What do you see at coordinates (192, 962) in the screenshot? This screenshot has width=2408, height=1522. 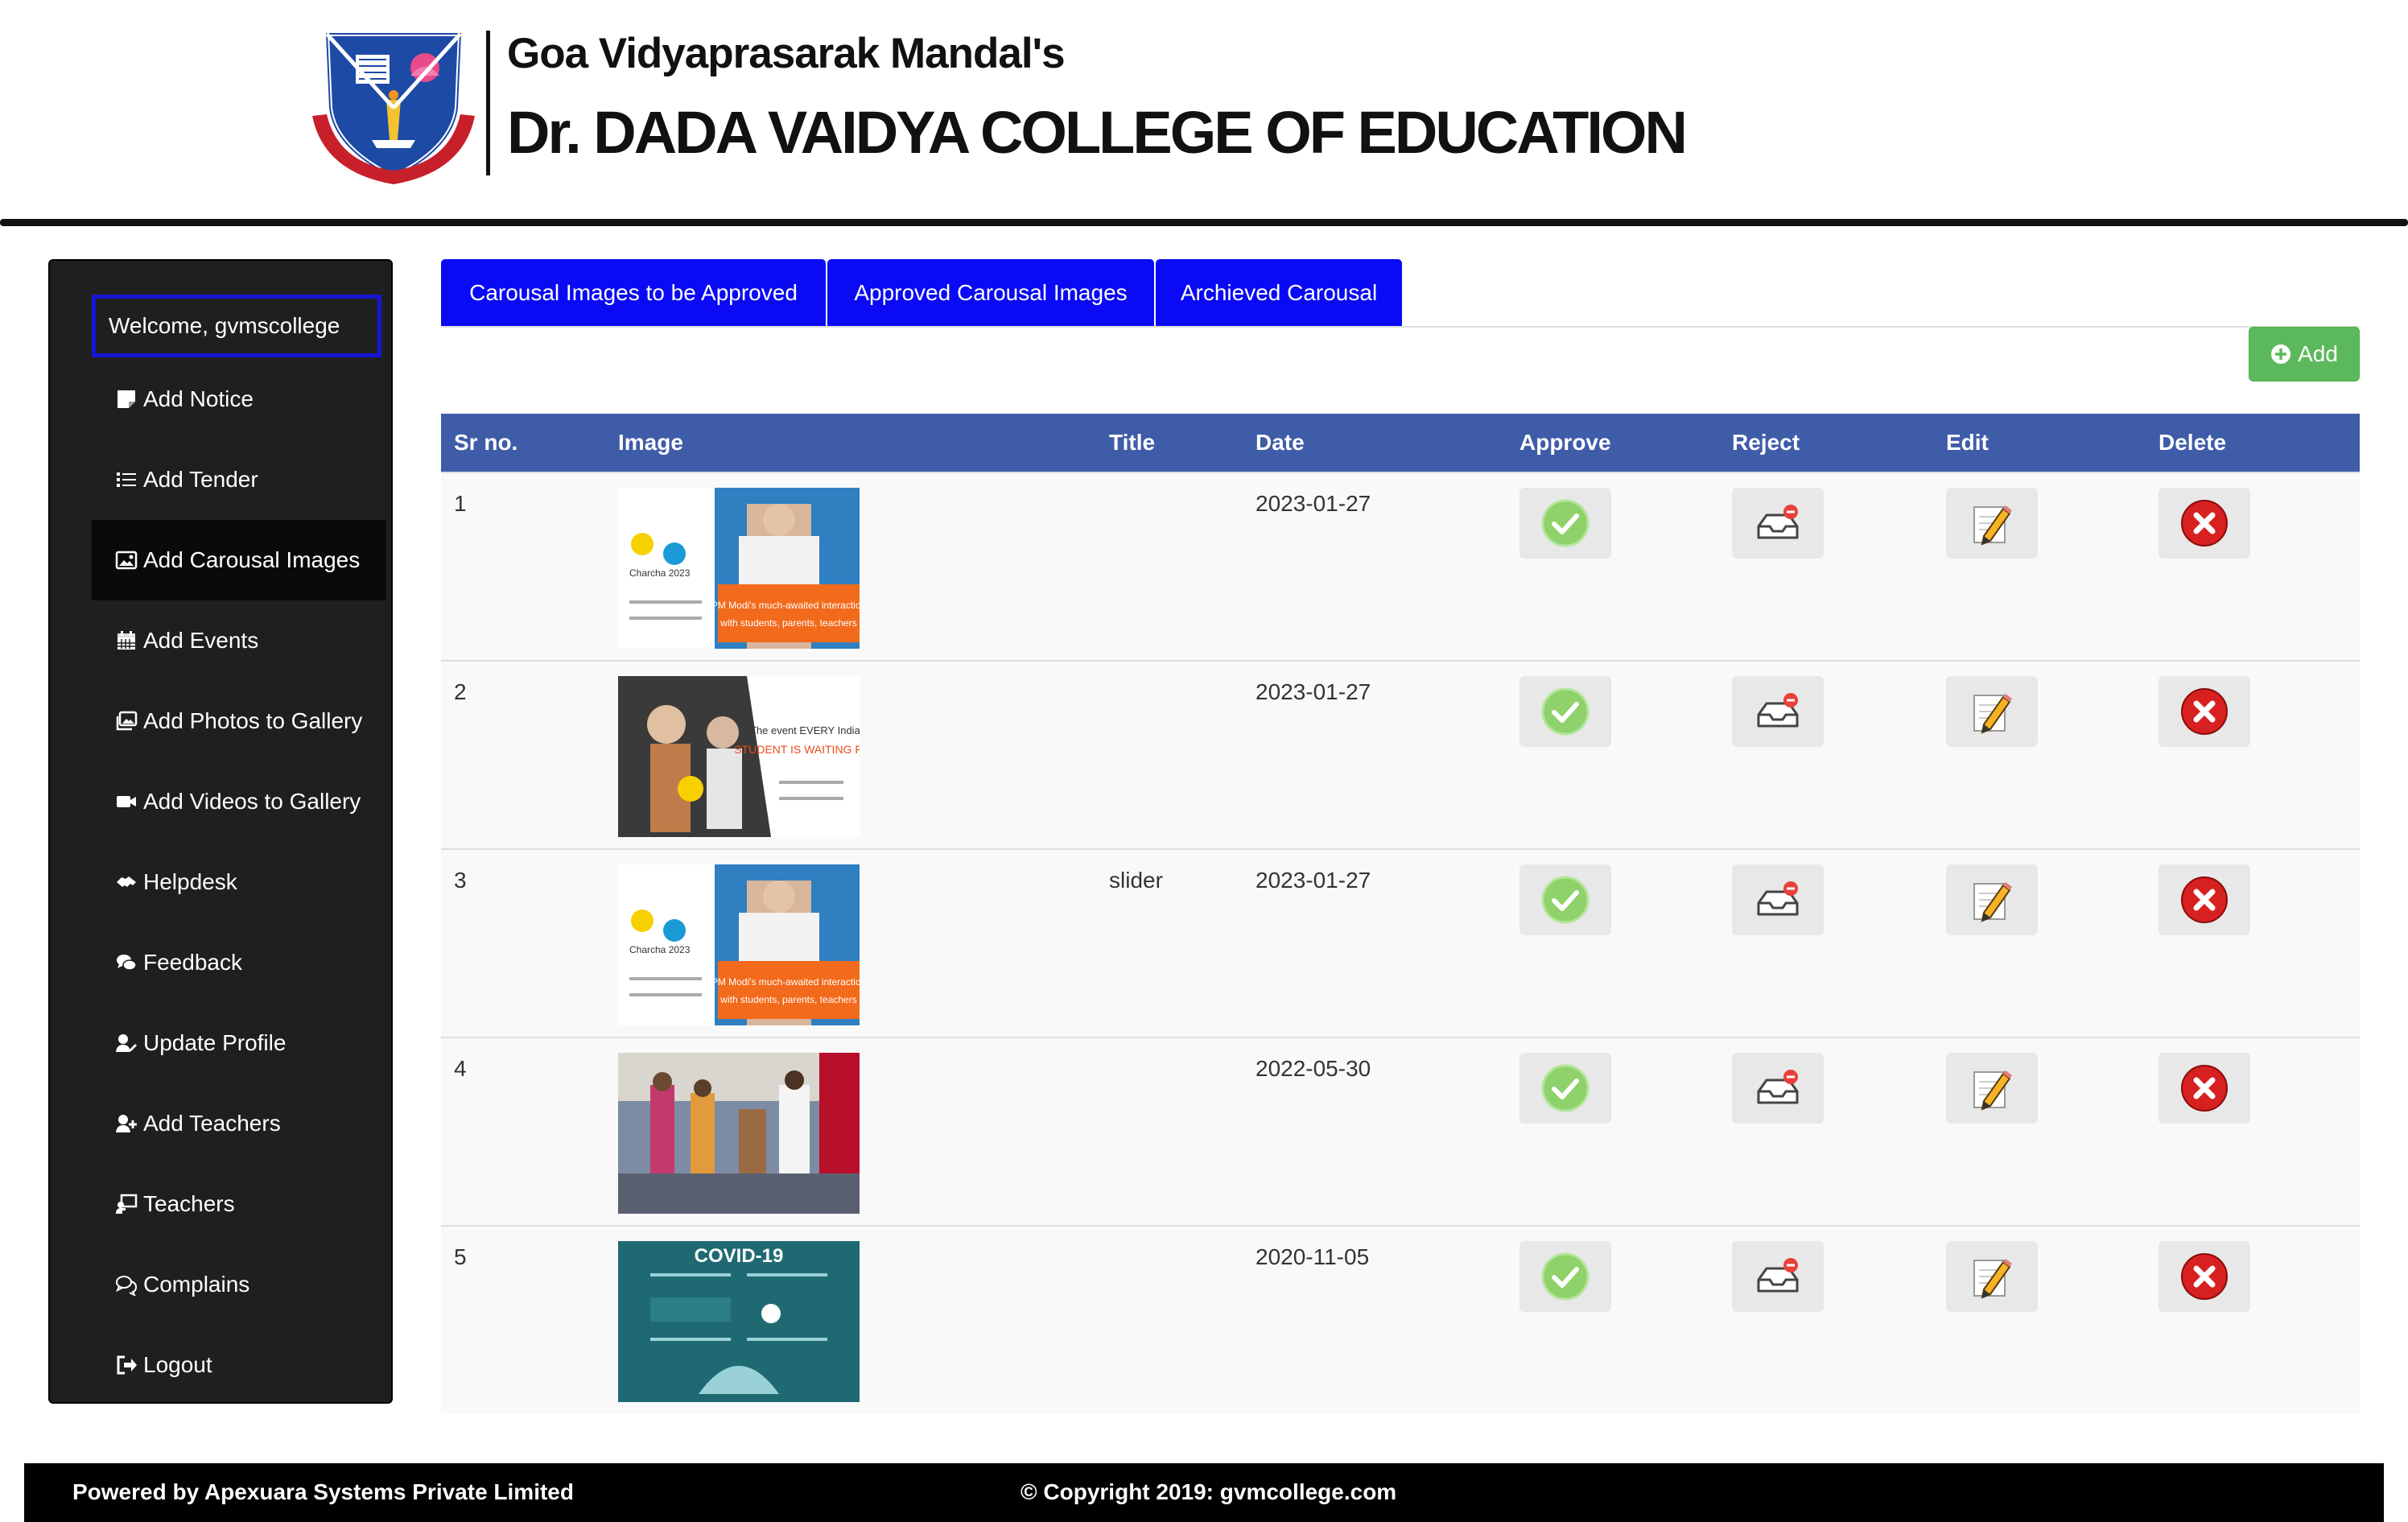 I see `sidebar-item-label: Feedback` at bounding box center [192, 962].